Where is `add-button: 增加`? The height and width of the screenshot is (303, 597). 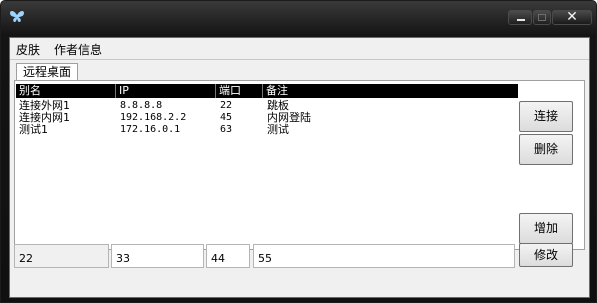 add-button: 增加 is located at coordinates (546, 228).